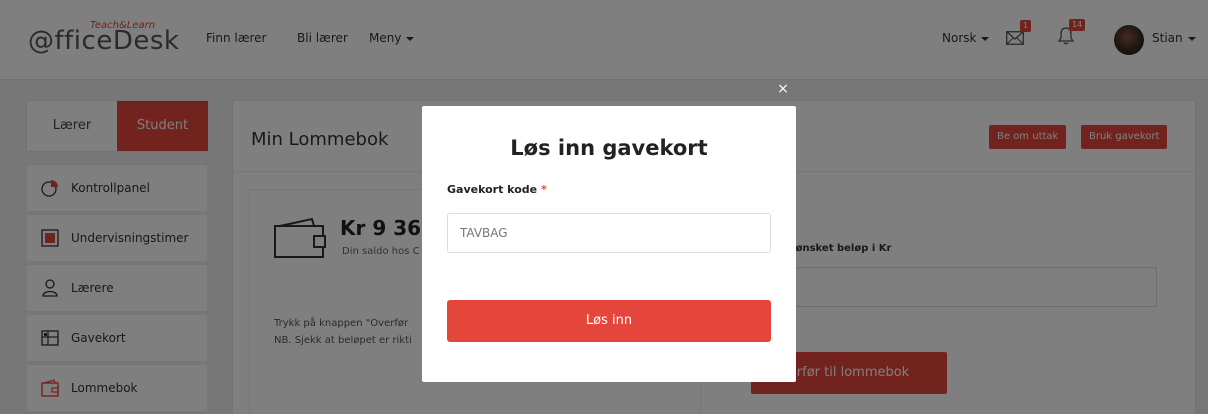 This screenshot has width=1208, height=414. Describe the element at coordinates (609, 233) in the screenshot. I see `giftcard-code-input` at that location.